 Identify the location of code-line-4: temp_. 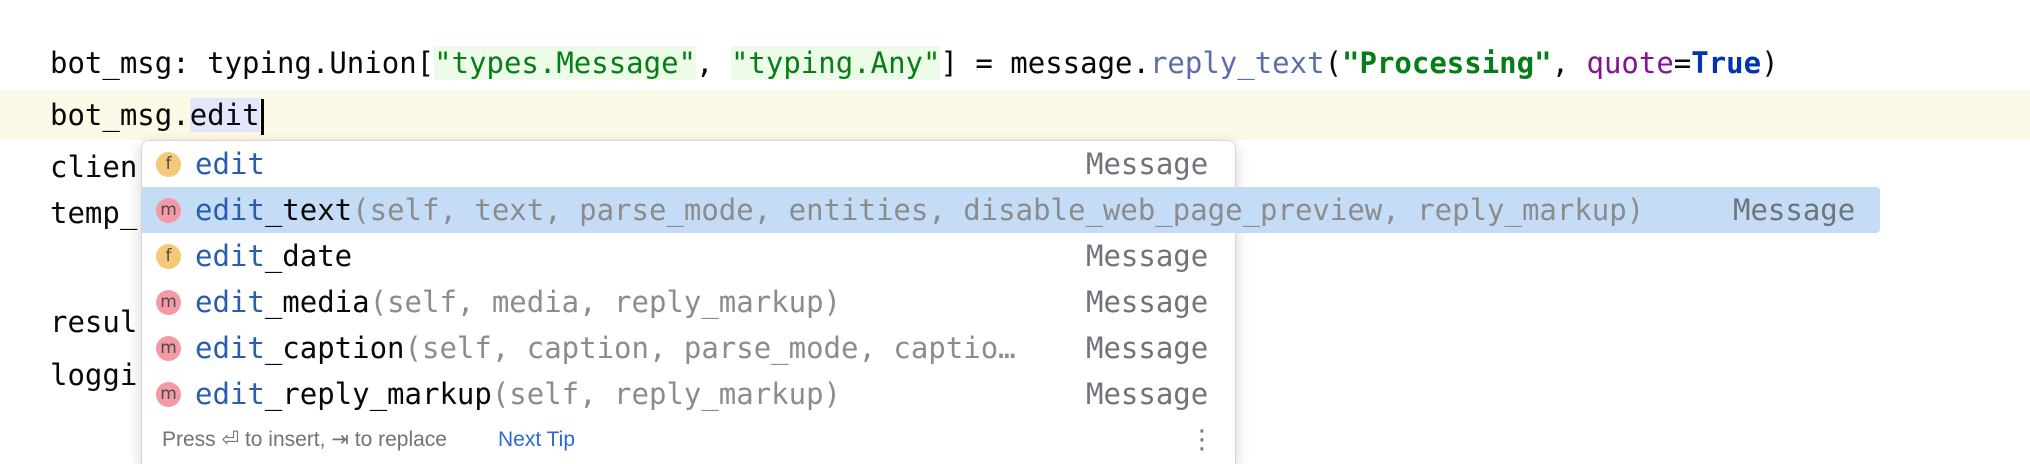
(93, 213).